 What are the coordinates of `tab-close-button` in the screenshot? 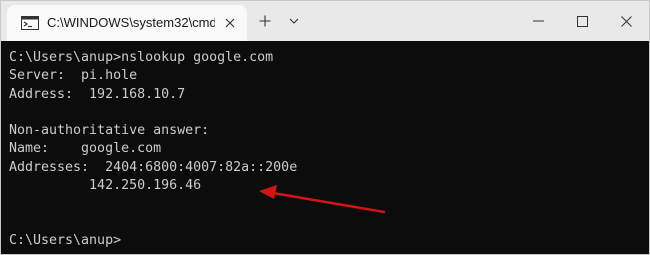 It's located at (230, 23).